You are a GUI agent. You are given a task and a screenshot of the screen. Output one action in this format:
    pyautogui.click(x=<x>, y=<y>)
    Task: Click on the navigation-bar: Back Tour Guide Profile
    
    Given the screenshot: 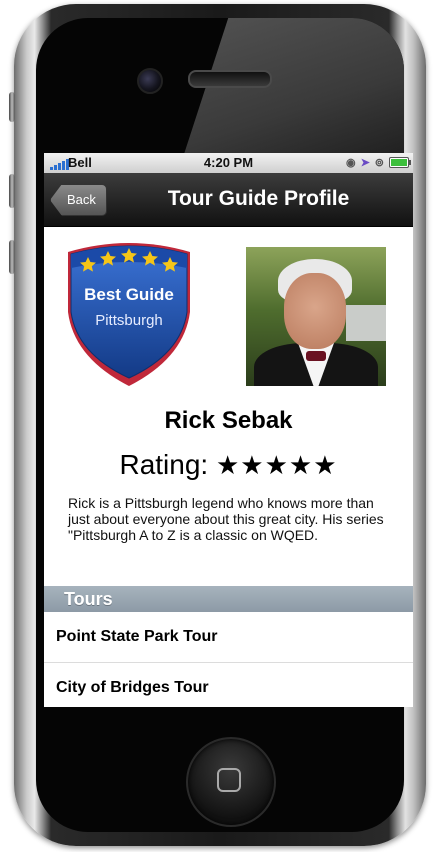 What is the action you would take?
    pyautogui.click(x=228, y=200)
    